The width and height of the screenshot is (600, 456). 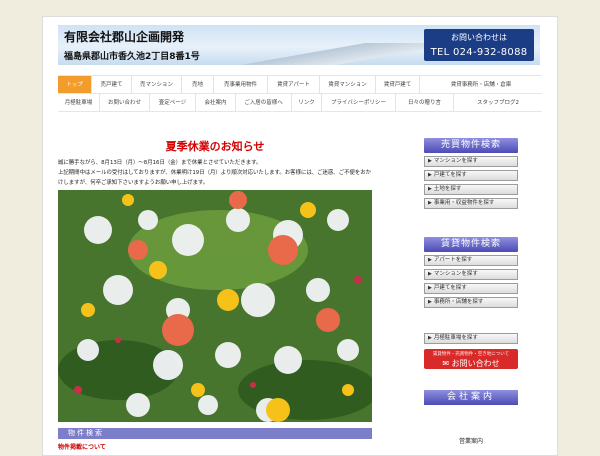 I want to click on rent-mansion-button: ▶ マンションを探す, so click(x=471, y=274).